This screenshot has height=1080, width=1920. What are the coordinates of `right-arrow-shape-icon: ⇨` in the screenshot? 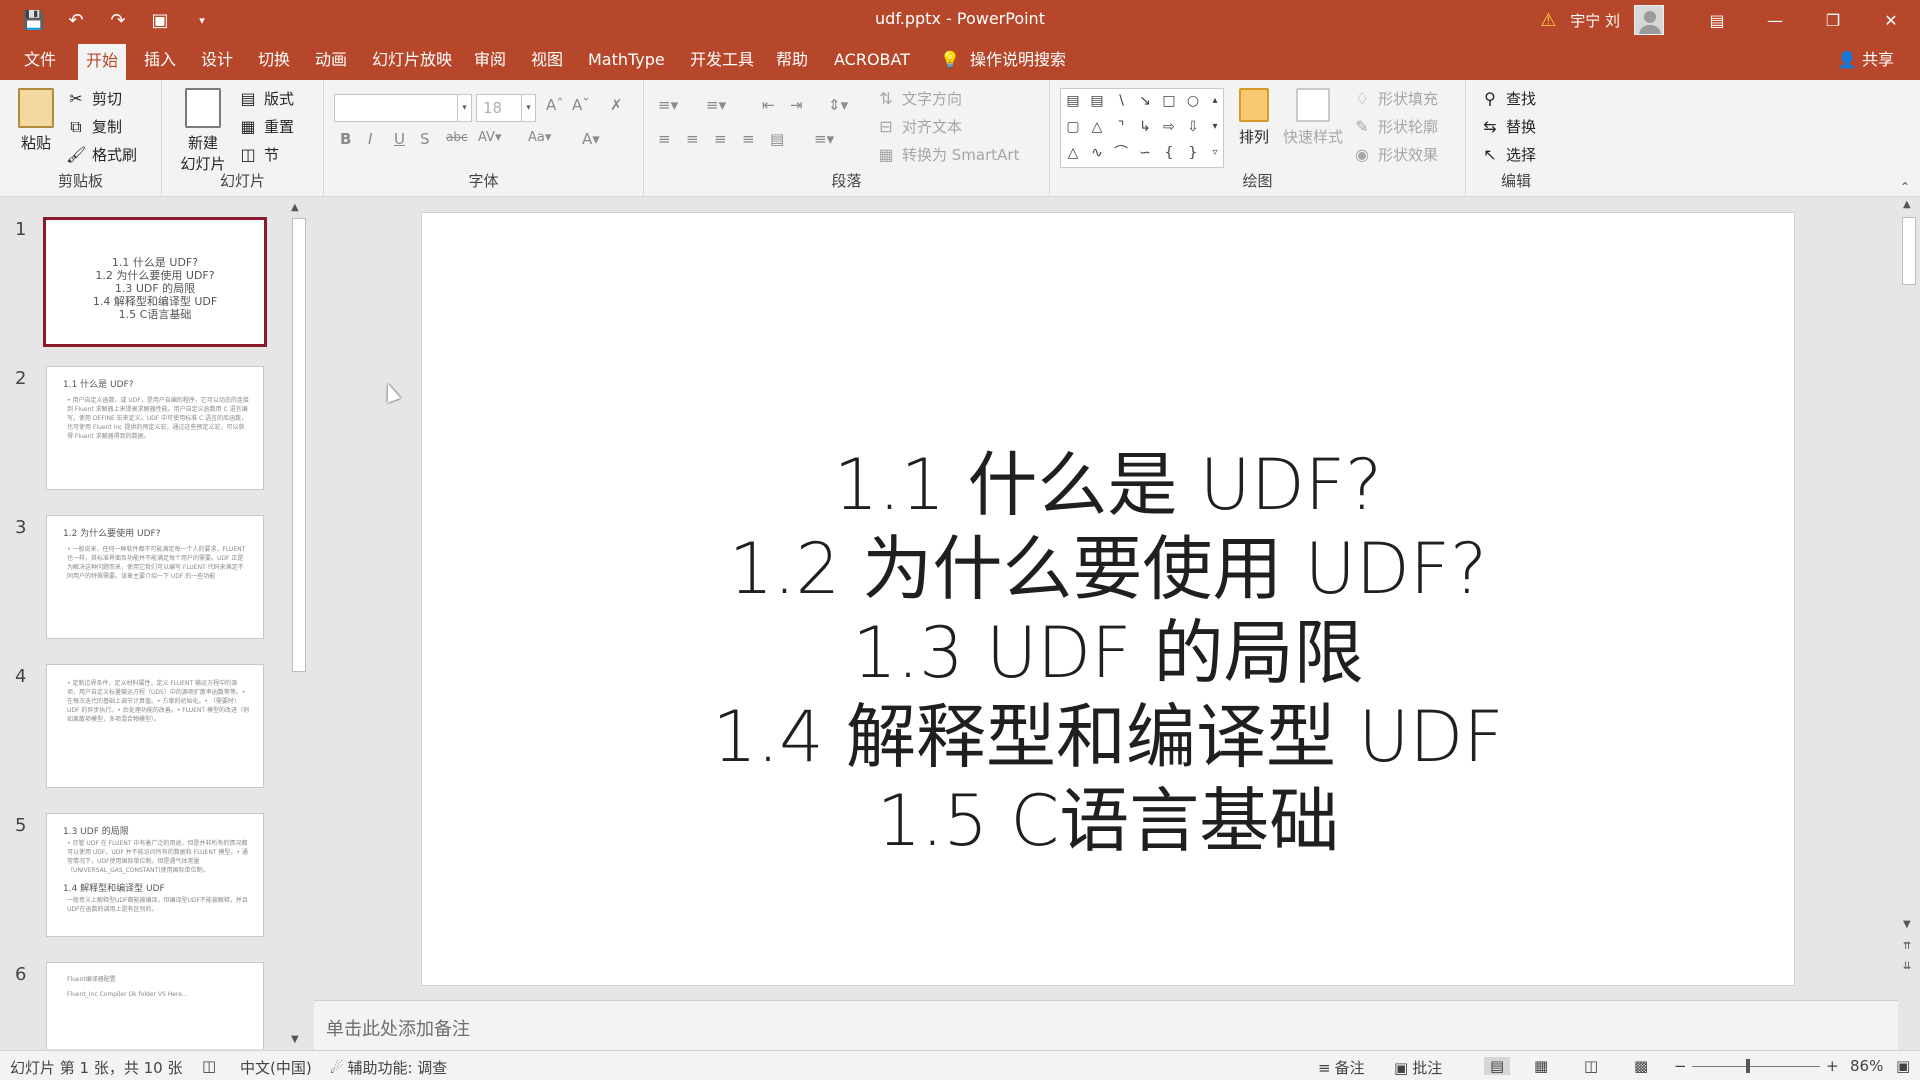 It's located at (1169, 127).